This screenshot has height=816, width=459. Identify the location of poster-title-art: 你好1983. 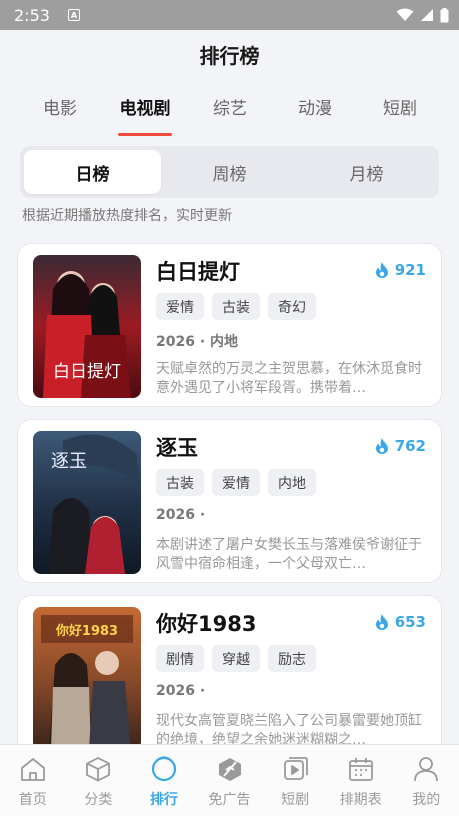
(86, 631).